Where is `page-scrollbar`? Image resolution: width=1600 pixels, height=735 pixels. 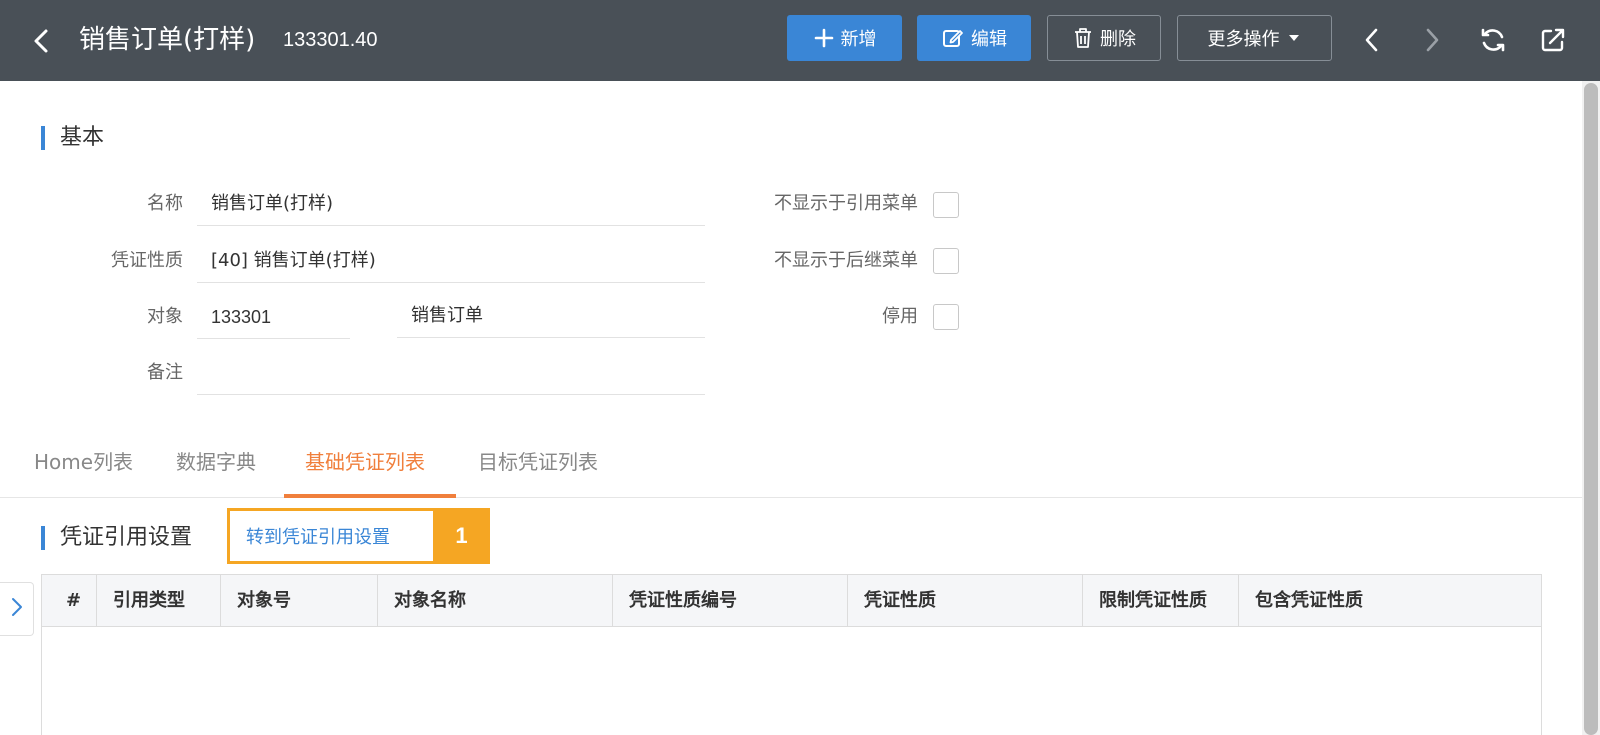 page-scrollbar is located at coordinates (1591, 408).